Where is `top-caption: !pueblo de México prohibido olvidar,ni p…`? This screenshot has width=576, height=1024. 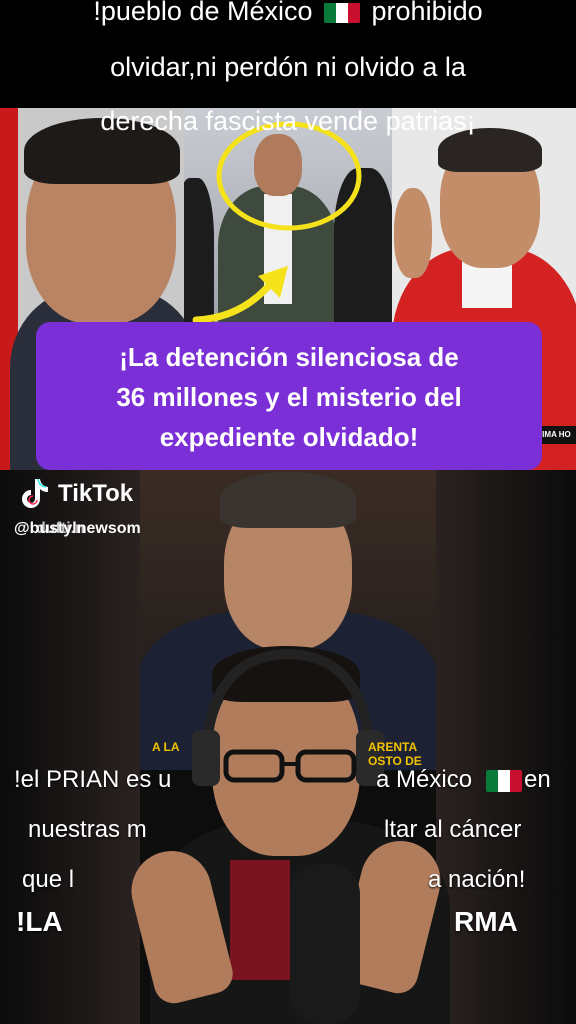
top-caption: !pueblo de México prohibido olvidar,ni p… is located at coordinates (288, 54).